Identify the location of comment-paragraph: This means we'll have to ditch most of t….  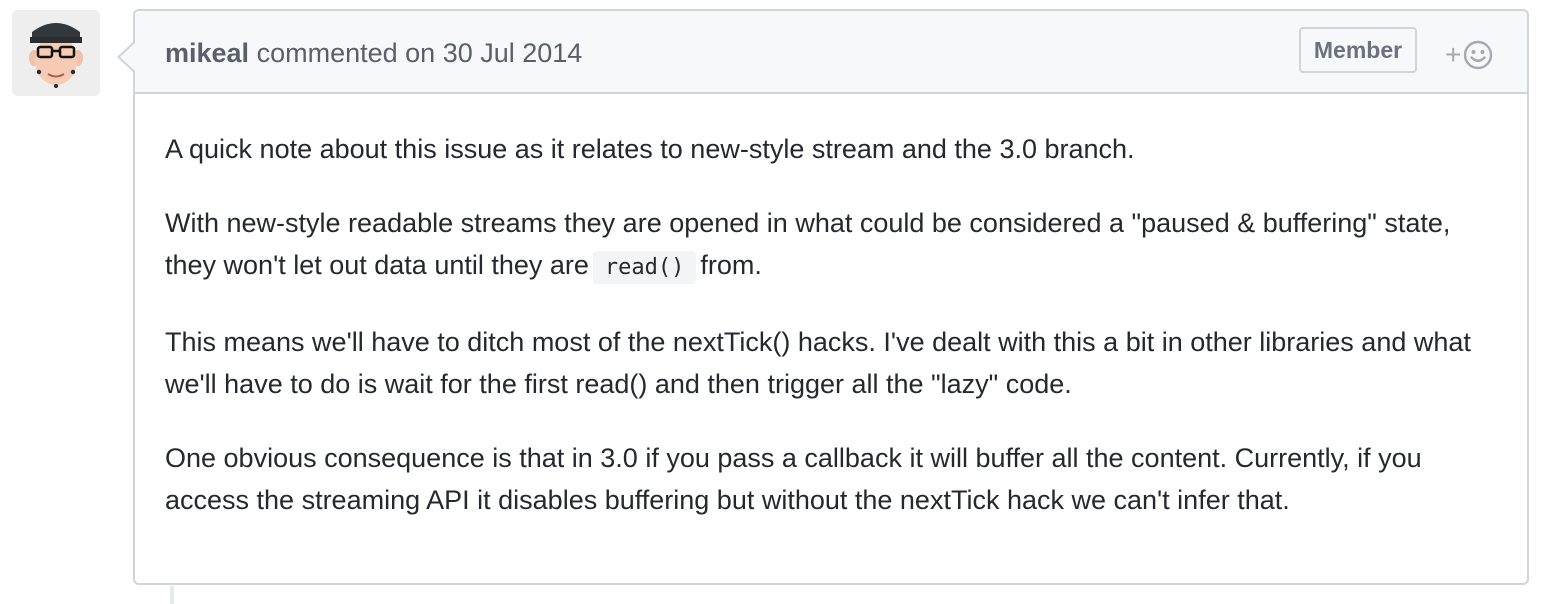
(818, 363).